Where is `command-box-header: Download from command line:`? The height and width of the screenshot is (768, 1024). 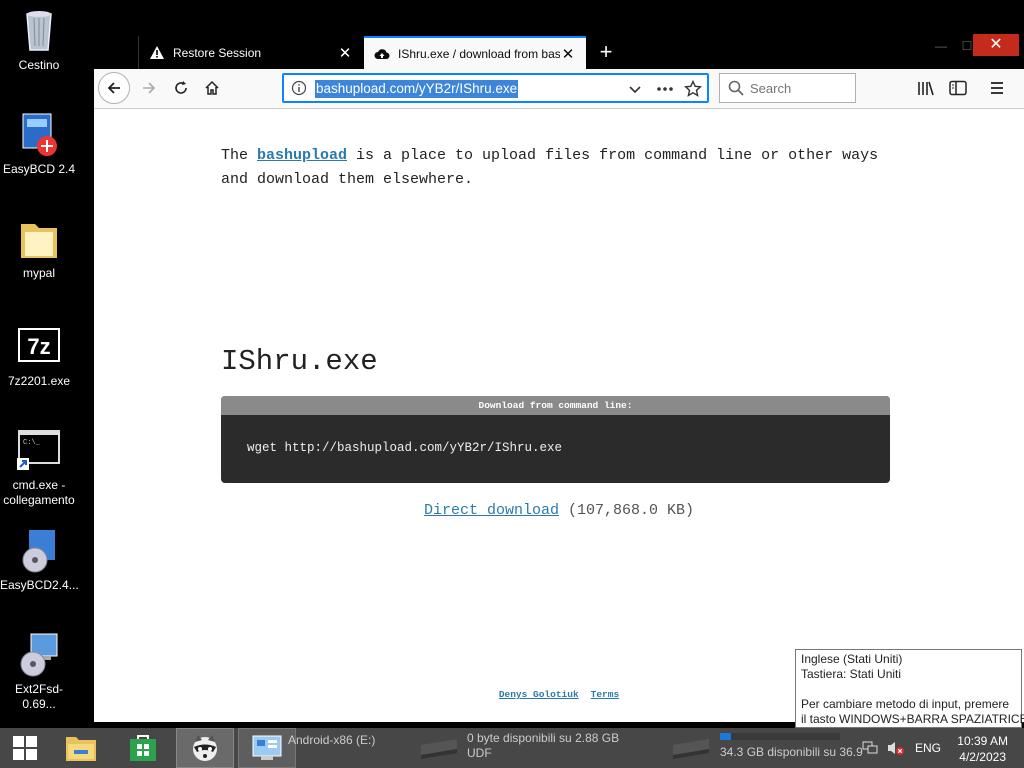
command-box-header: Download from command line: is located at coordinates (555, 405).